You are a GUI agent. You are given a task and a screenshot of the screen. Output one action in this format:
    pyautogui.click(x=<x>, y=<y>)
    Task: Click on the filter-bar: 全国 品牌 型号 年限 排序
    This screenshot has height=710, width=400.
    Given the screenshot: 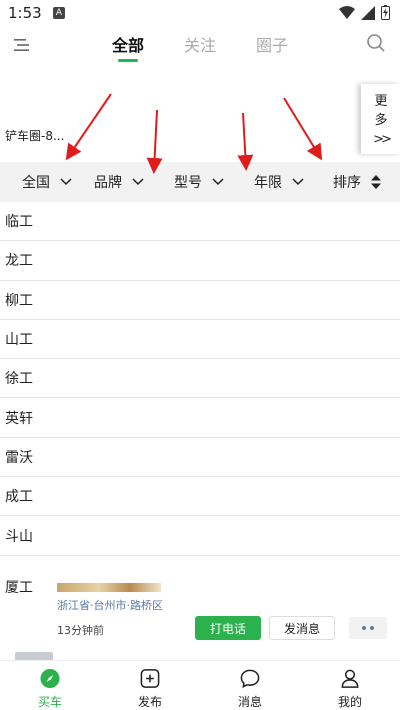 What is the action you would take?
    pyautogui.click(x=200, y=182)
    